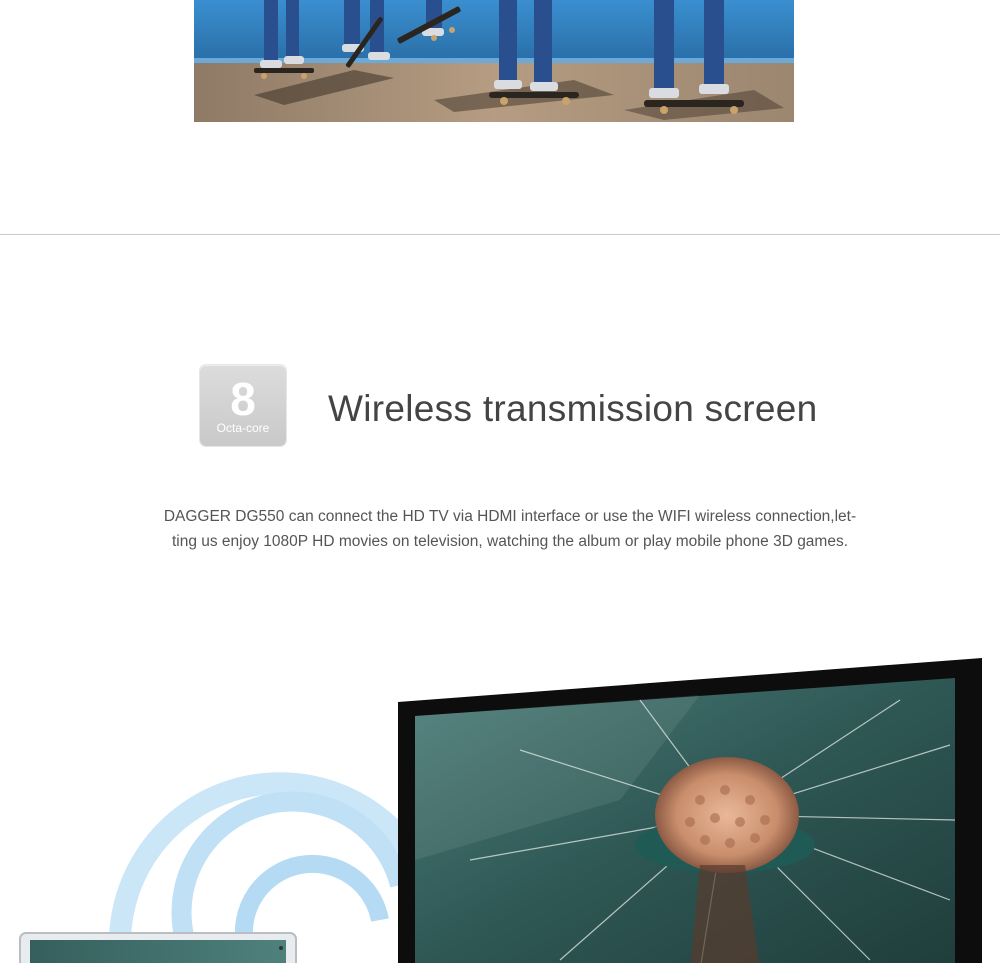 The width and height of the screenshot is (1000, 963). What do you see at coordinates (158, 947) in the screenshot?
I see `phone-illustration` at bounding box center [158, 947].